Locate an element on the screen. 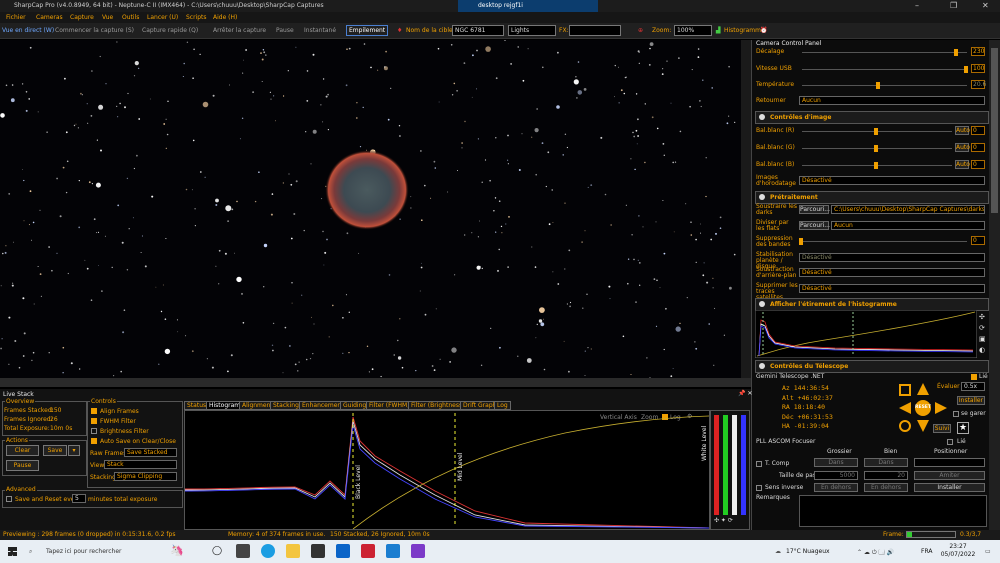 The image size is (1000, 563). mail-icon is located at coordinates (343, 551).